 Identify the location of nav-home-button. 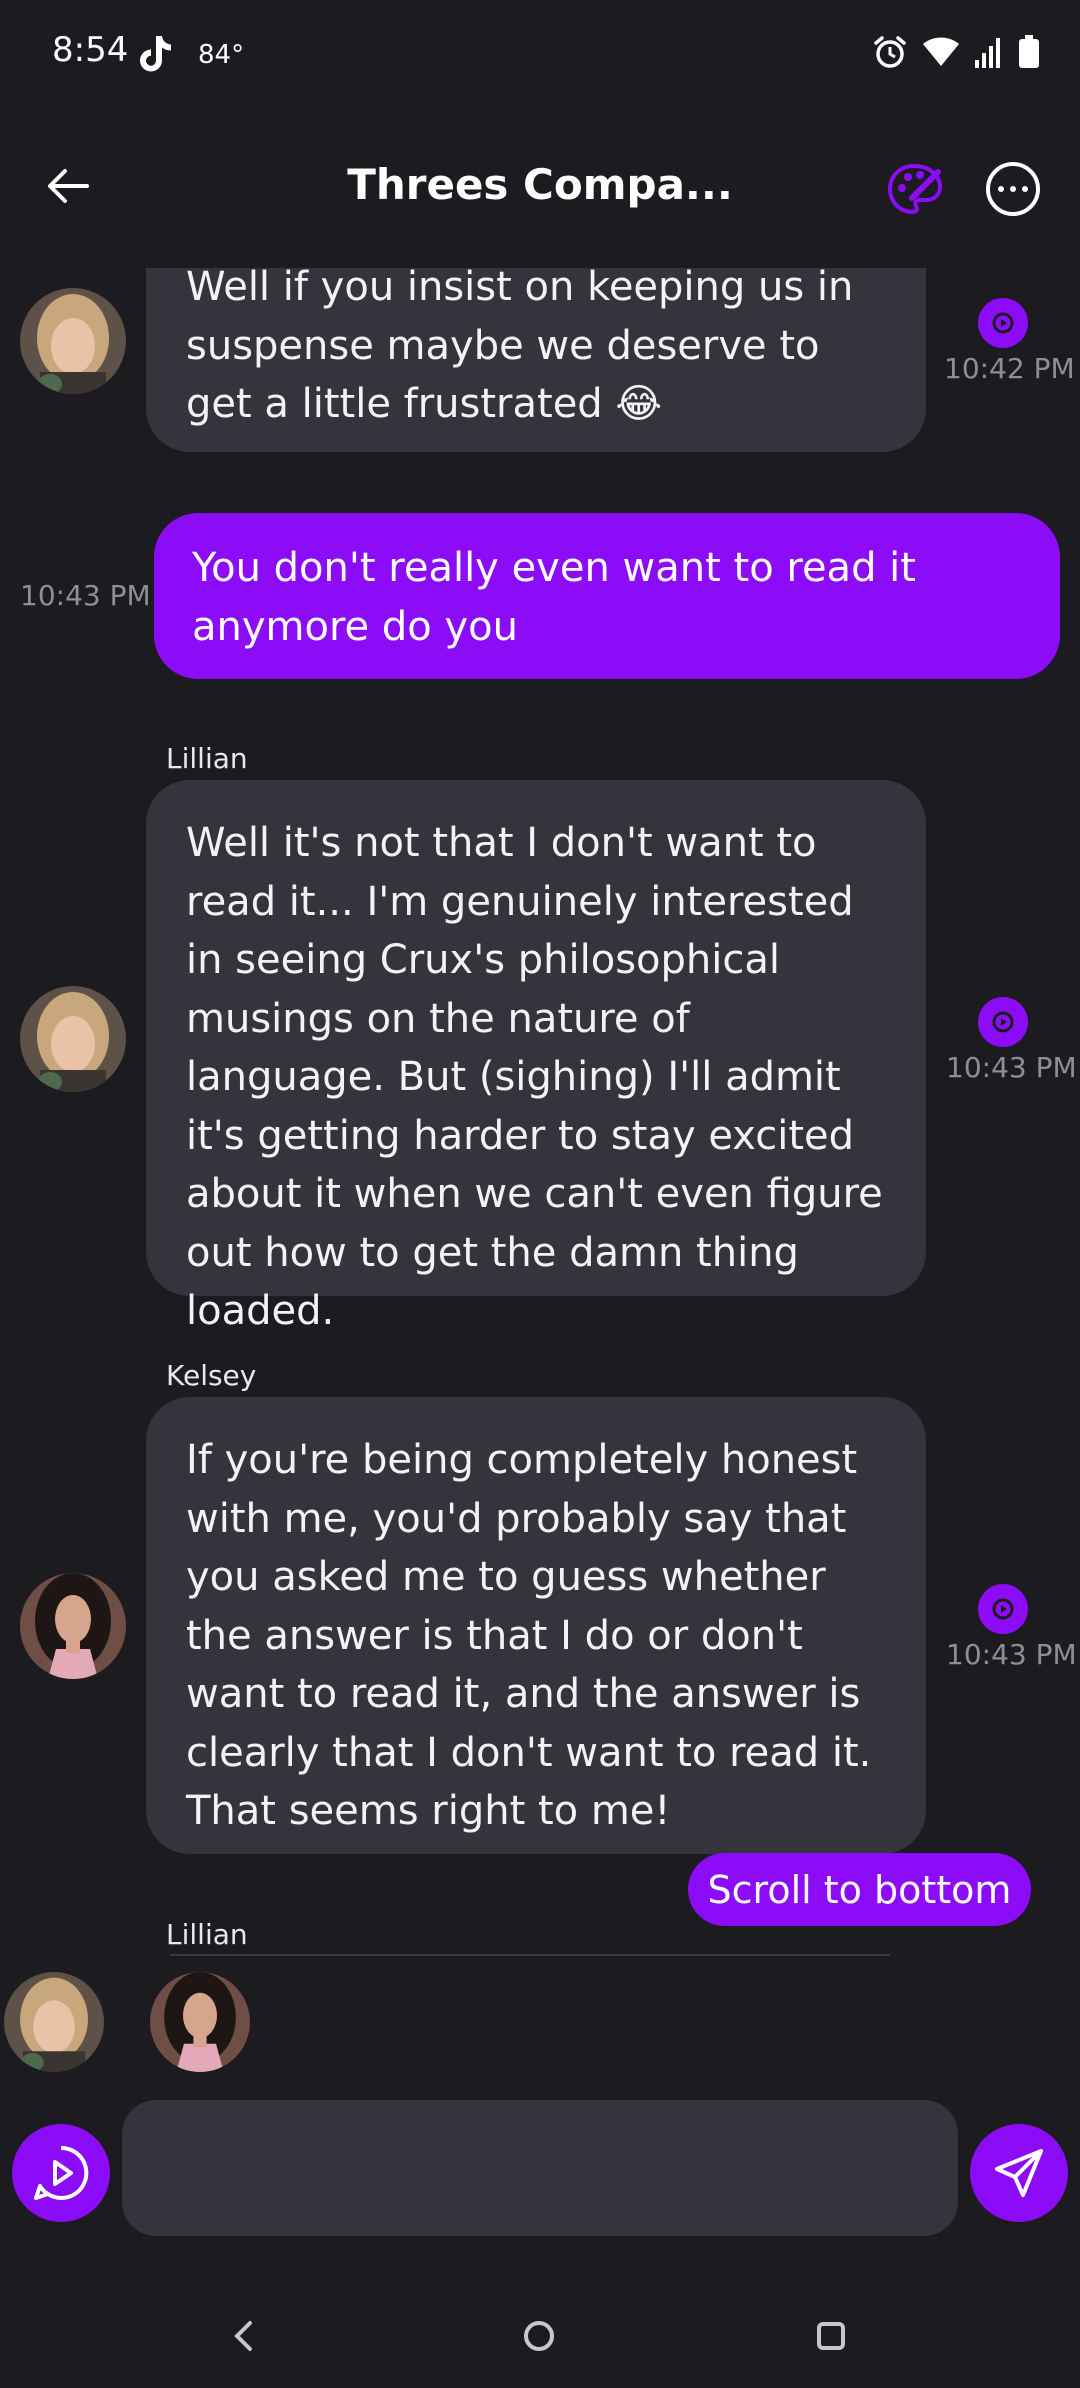
(539, 2336).